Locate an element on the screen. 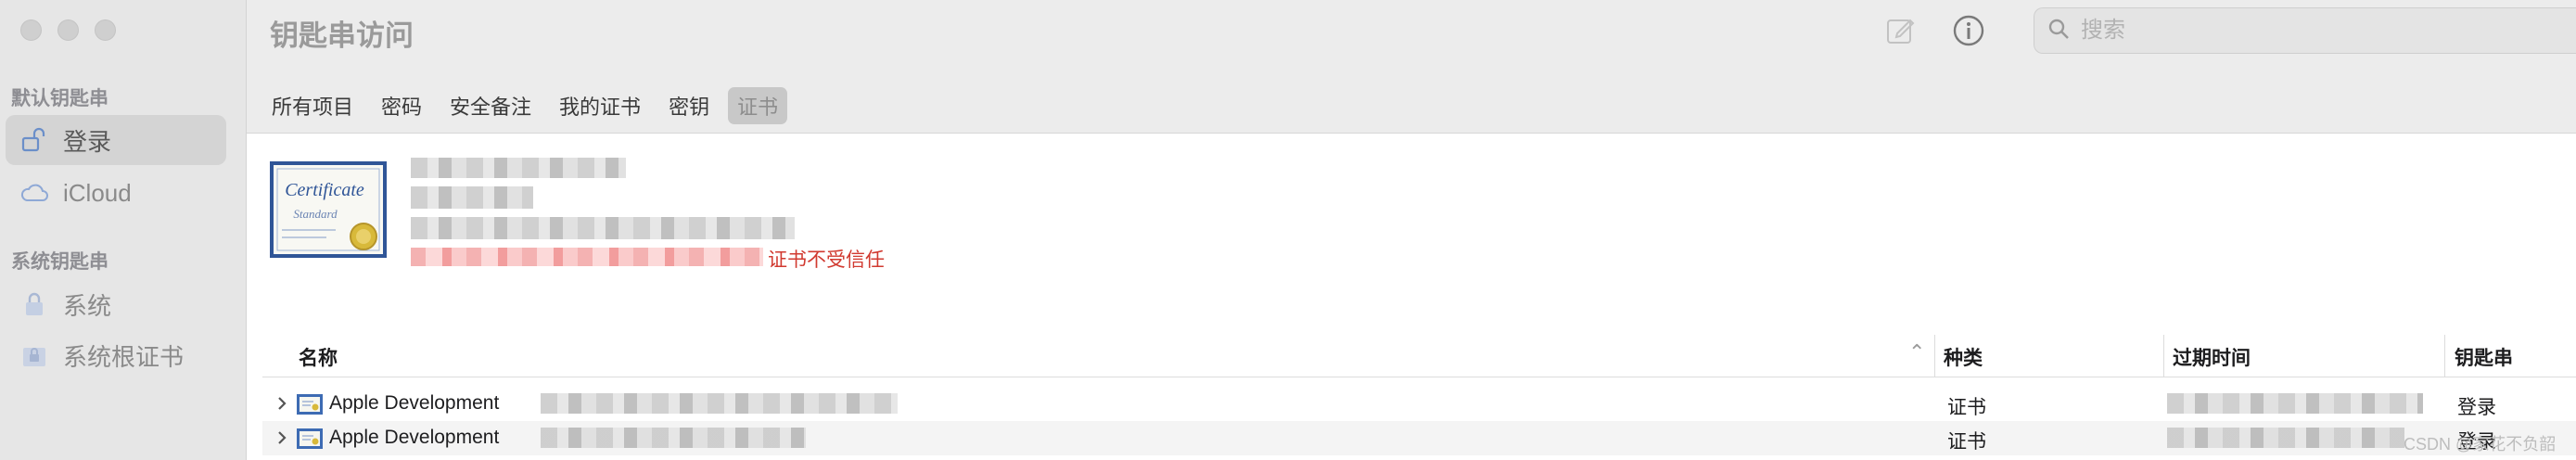 This screenshot has width=2576, height=460. sidebar-item-label: 系统根证书 is located at coordinates (124, 356).